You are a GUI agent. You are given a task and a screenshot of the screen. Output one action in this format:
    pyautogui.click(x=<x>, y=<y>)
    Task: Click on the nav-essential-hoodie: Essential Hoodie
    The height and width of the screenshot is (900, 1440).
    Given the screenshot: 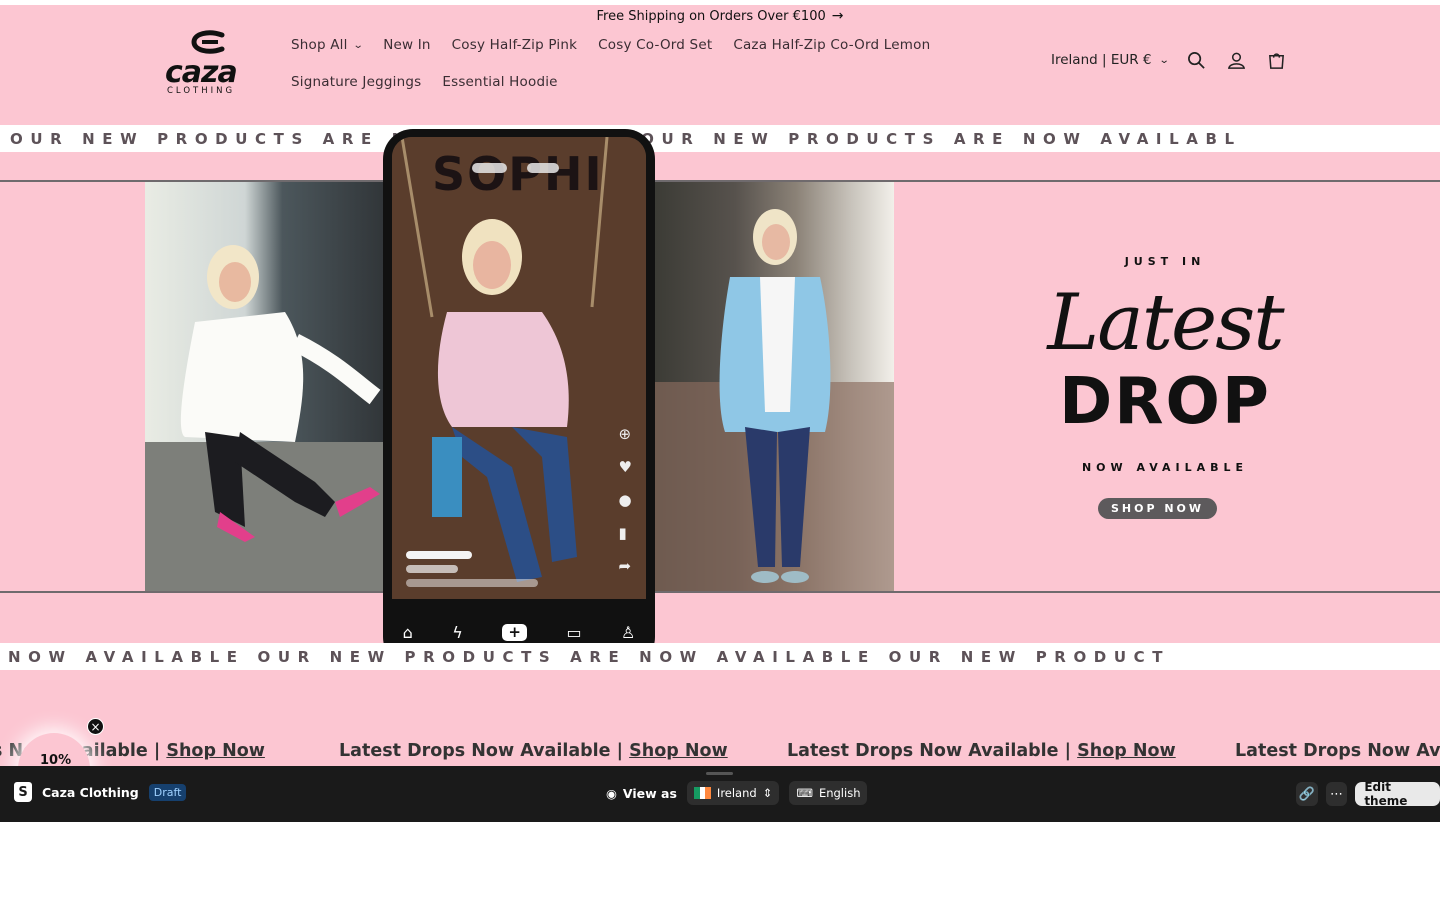 What is the action you would take?
    pyautogui.click(x=499, y=82)
    